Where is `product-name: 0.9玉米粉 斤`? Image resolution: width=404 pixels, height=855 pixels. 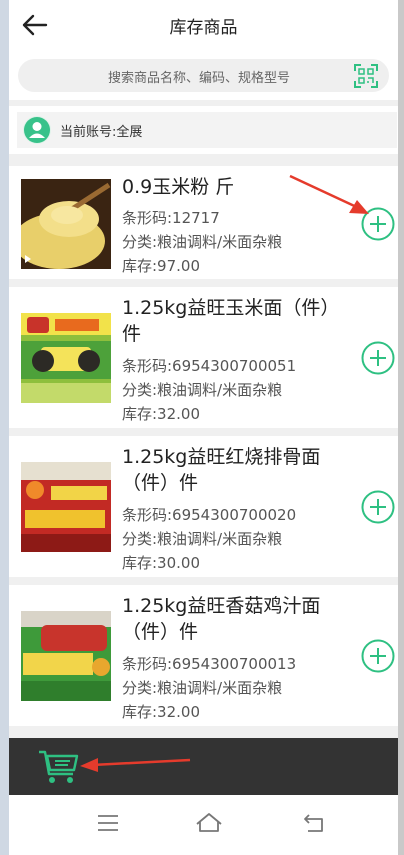 product-name: 0.9玉米粉 斤 is located at coordinates (178, 187).